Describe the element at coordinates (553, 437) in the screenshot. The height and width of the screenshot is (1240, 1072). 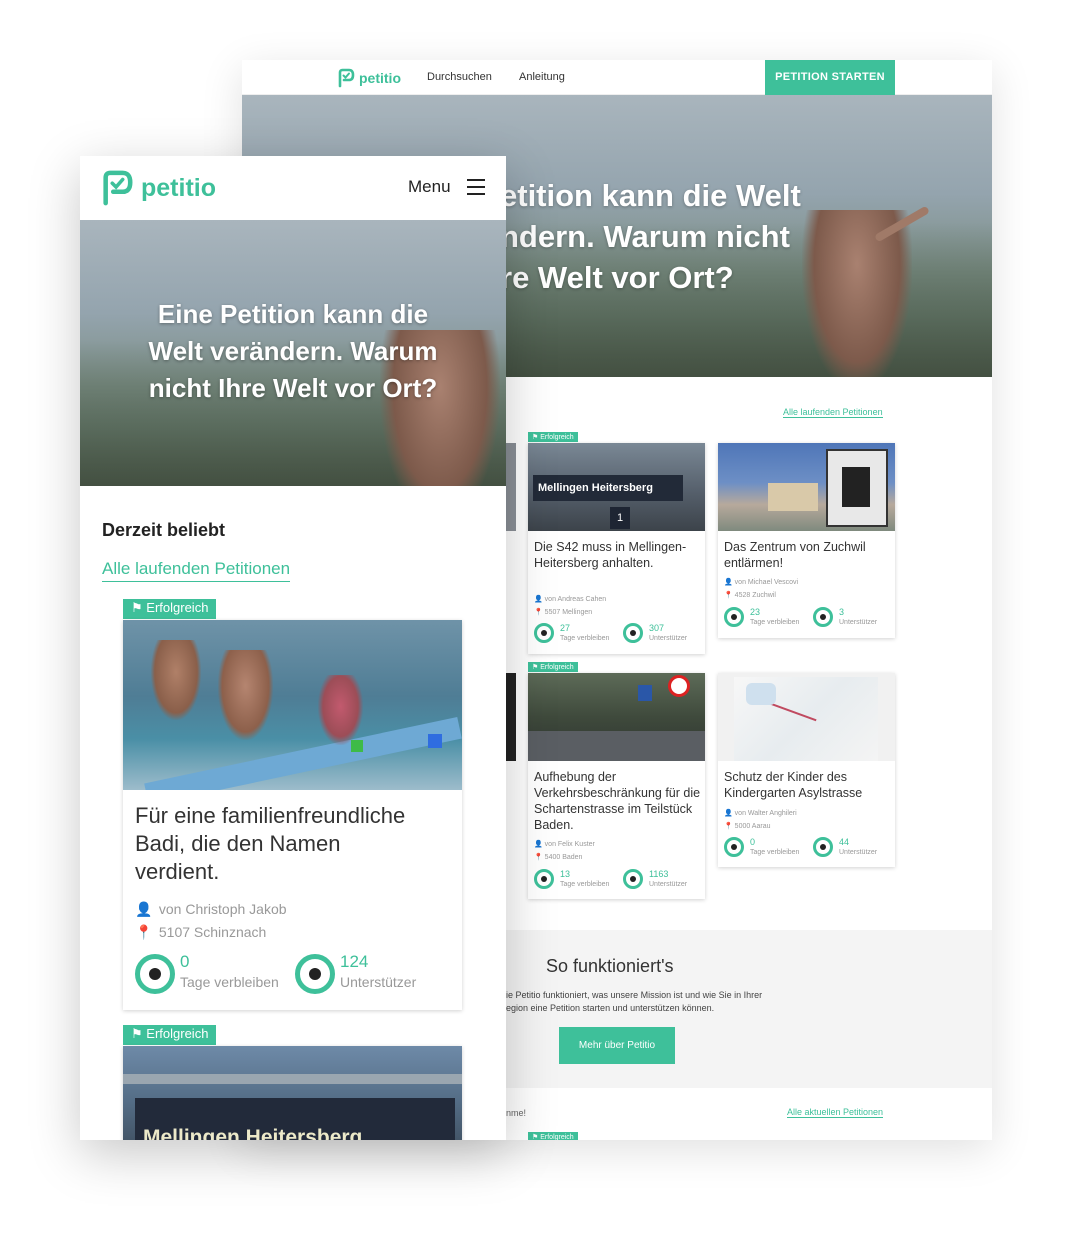
I see `card1-flag-badge: ⚑ Erfolgreich` at that location.